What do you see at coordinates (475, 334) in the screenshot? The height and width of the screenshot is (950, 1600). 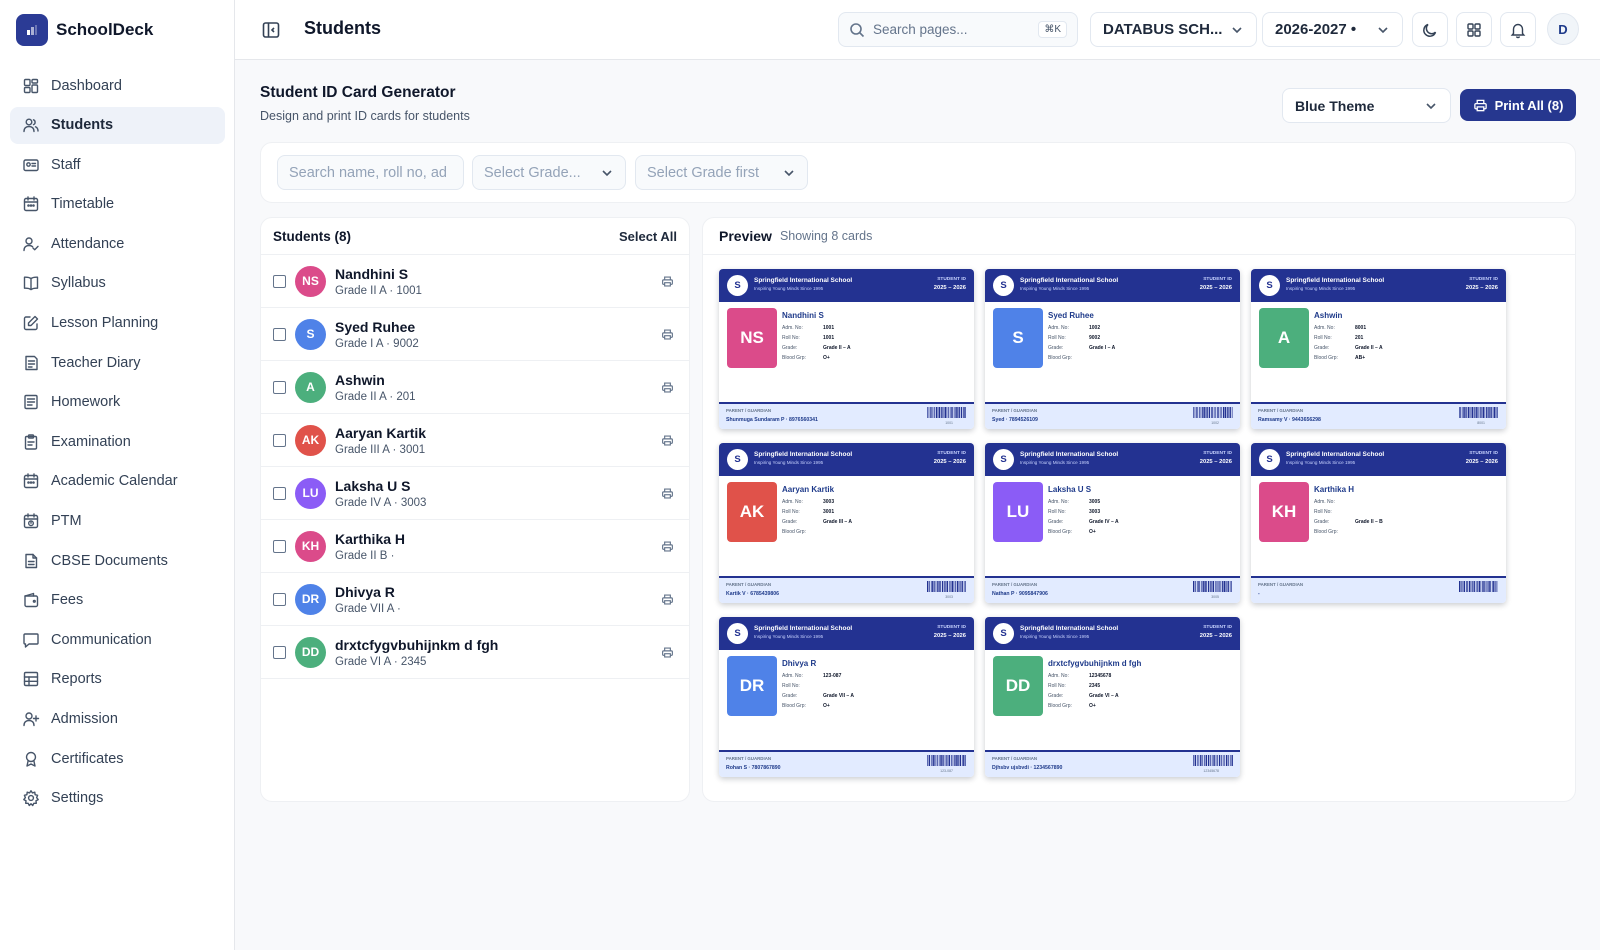 I see `student-row: S Syed Ruhee Grade I A · 9002` at bounding box center [475, 334].